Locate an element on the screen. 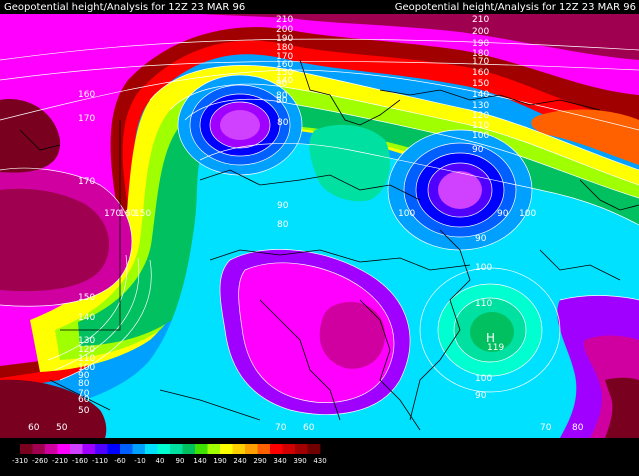  legend-tick-label: 190 is located at coordinates (219, 461).